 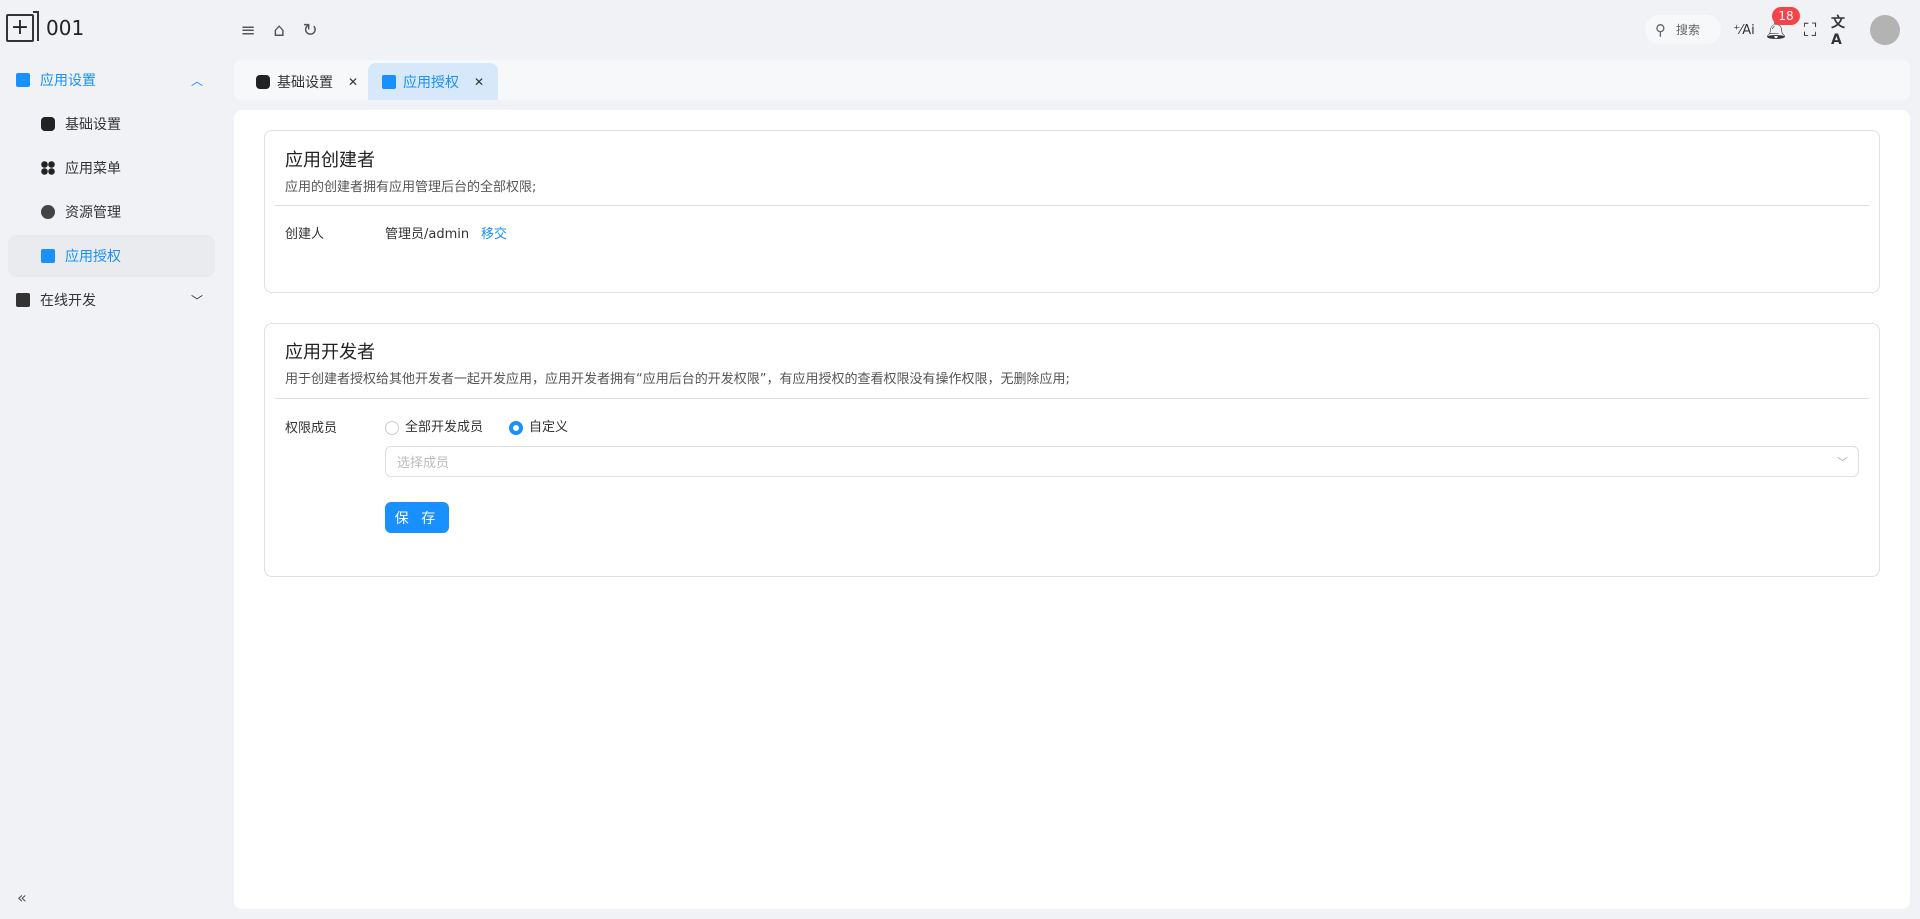 I want to click on search-button: ⚲ 搜索, so click(x=1683, y=29).